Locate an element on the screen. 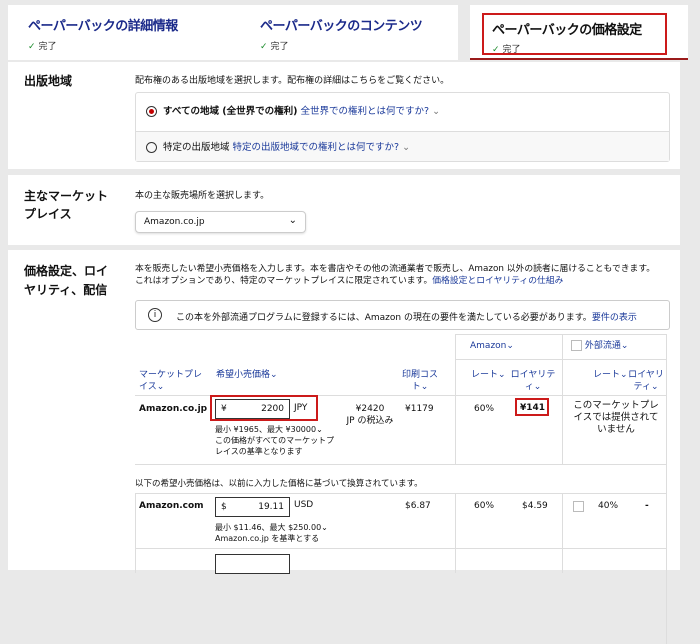 Image resolution: width=700 pixels, height=644 pixels. amazon-group-header: Amazon⌄ is located at coordinates (492, 346).